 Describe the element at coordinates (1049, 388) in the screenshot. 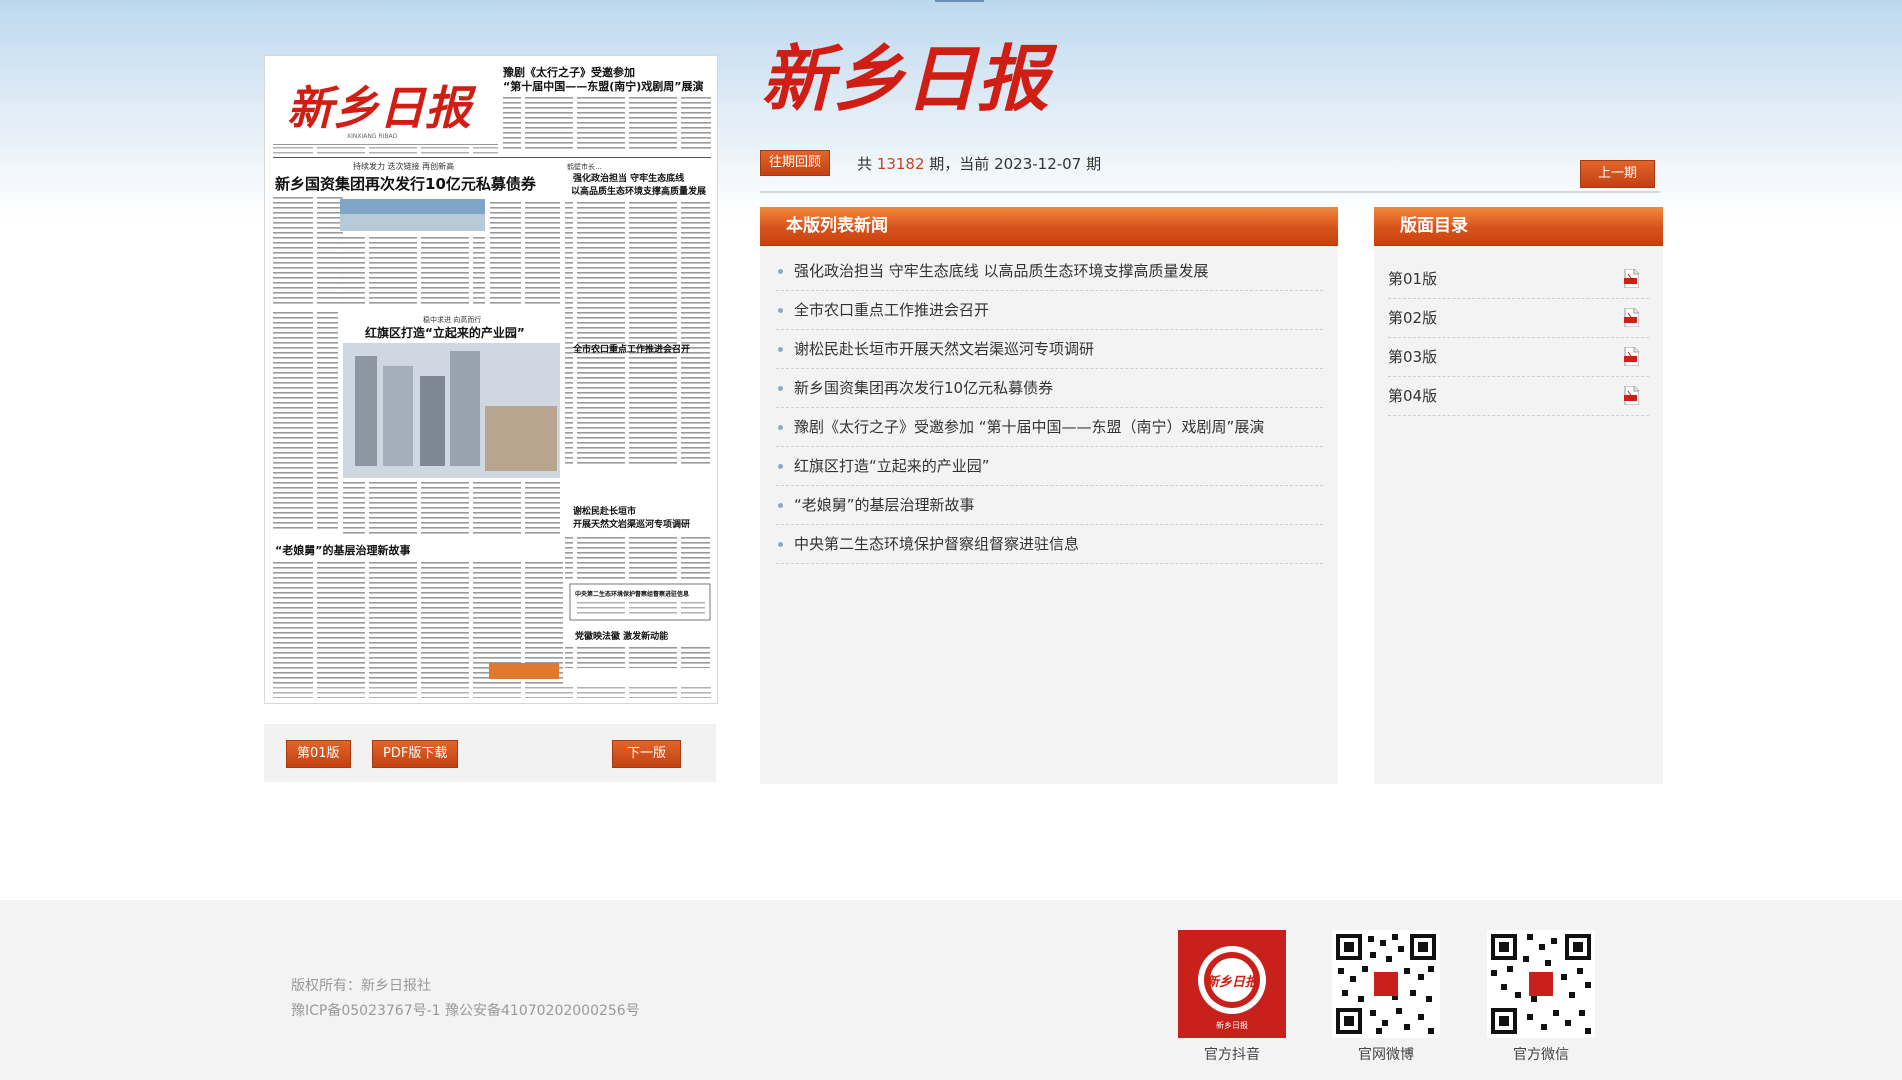

I see `news-item: 新乡国资集团再次发行10亿元私募债券` at that location.